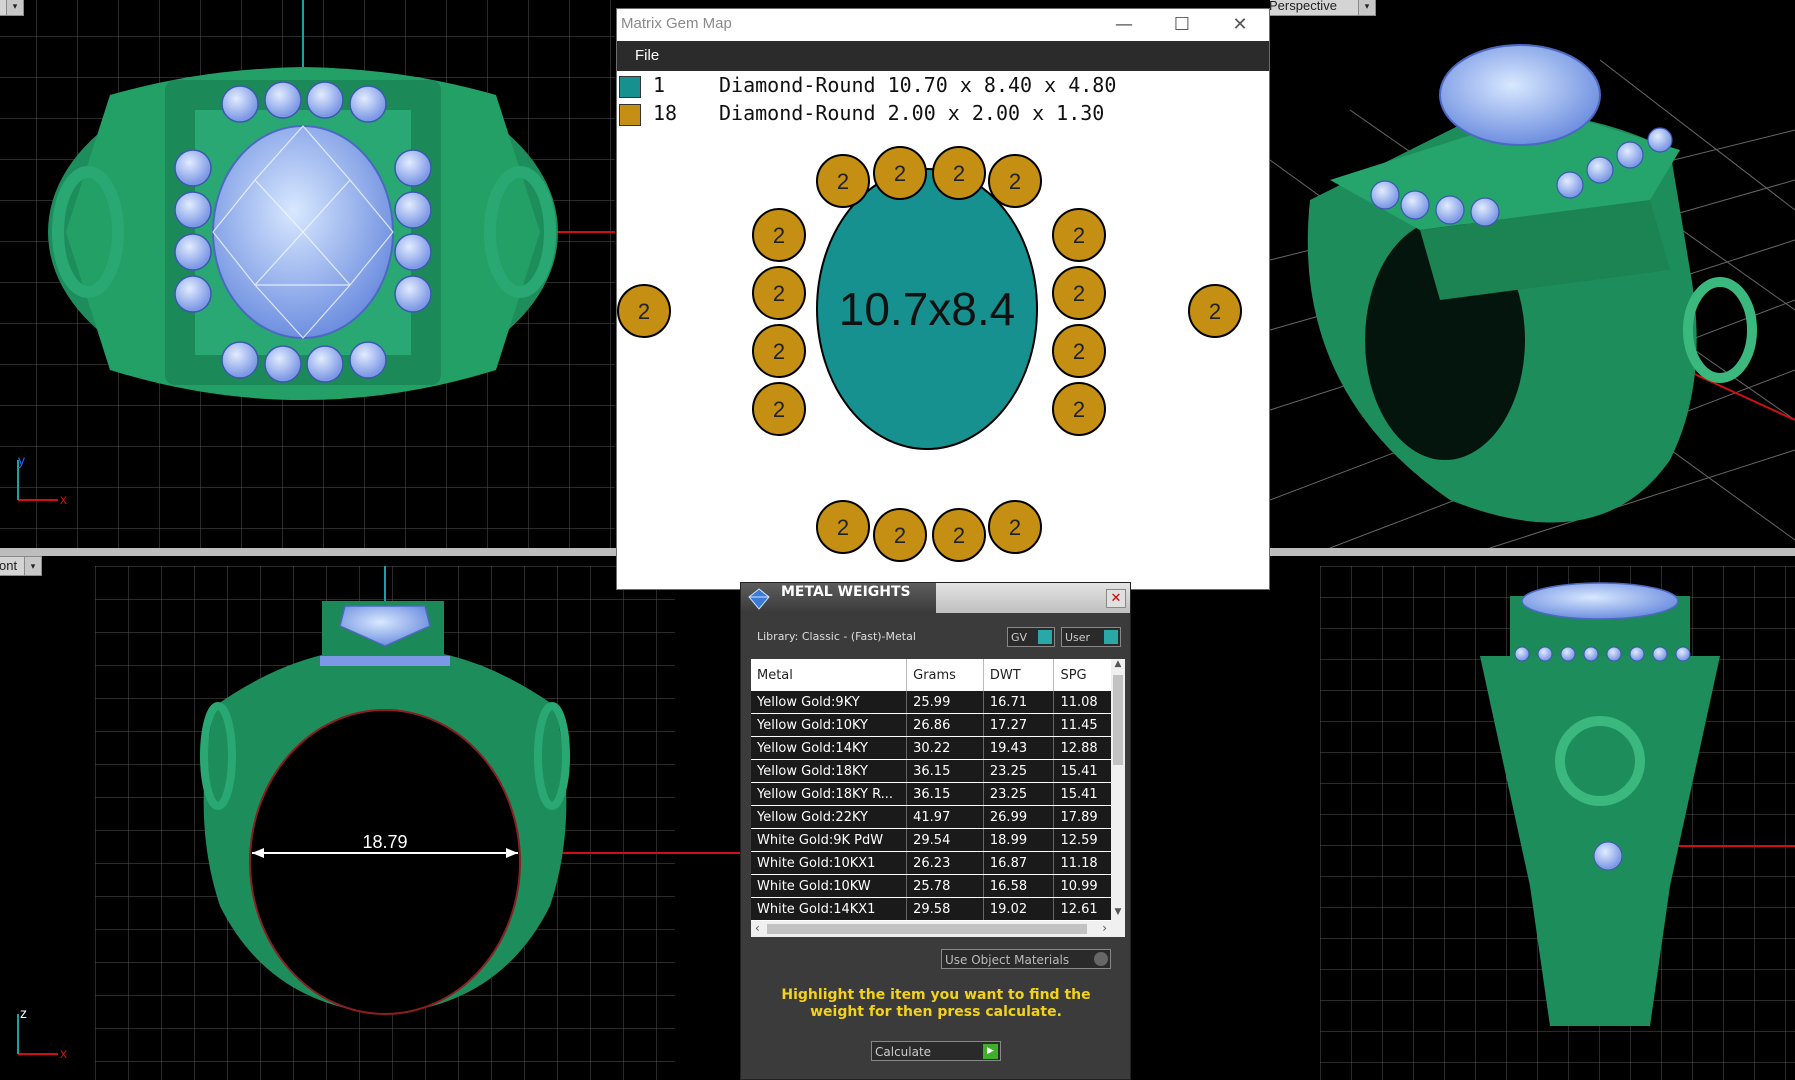 The width and height of the screenshot is (1795, 1080). What do you see at coordinates (829, 771) in the screenshot?
I see `table-cell: Yellow Gold:18KY` at bounding box center [829, 771].